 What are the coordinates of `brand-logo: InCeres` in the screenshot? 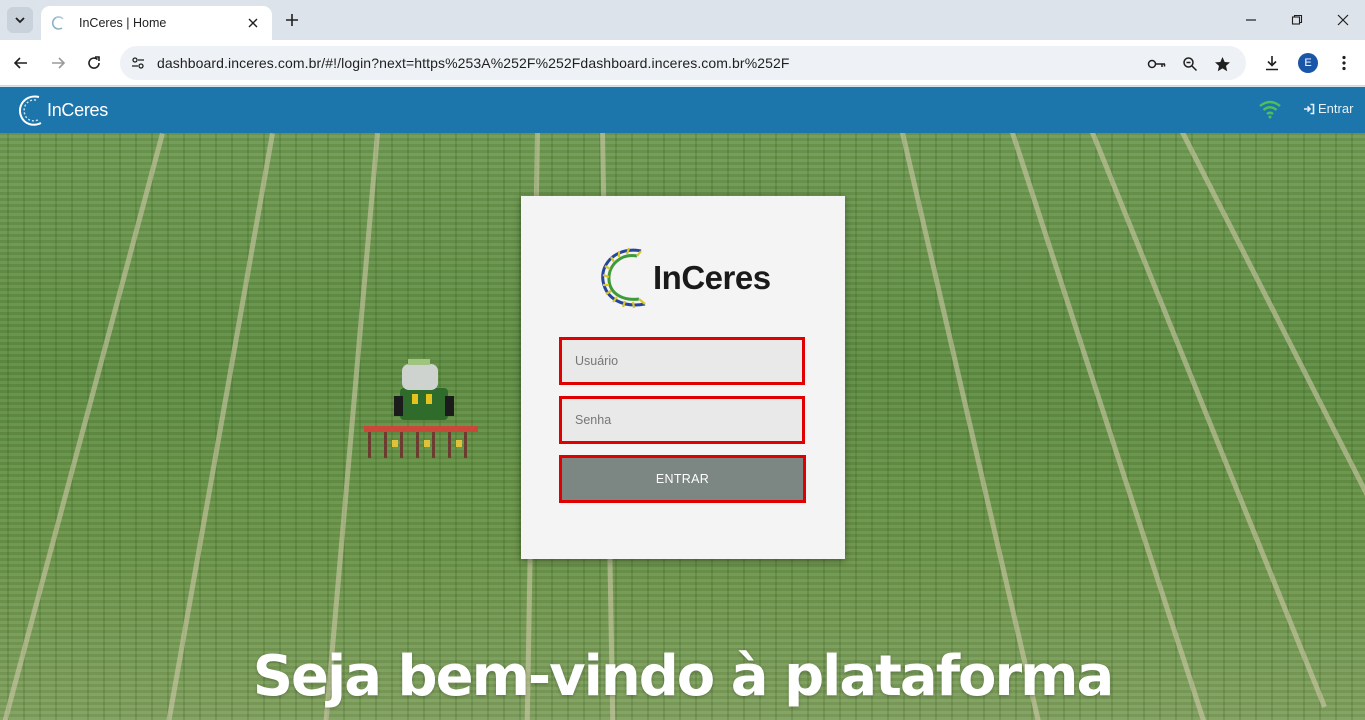 It's located at (62, 110).